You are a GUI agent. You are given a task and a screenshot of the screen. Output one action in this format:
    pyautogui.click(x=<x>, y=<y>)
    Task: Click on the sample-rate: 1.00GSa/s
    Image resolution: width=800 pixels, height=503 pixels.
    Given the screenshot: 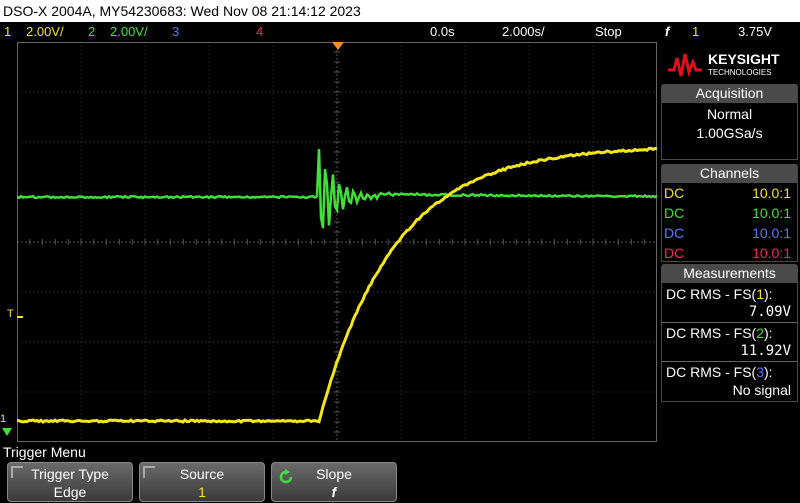 What is the action you would take?
    pyautogui.click(x=729, y=133)
    